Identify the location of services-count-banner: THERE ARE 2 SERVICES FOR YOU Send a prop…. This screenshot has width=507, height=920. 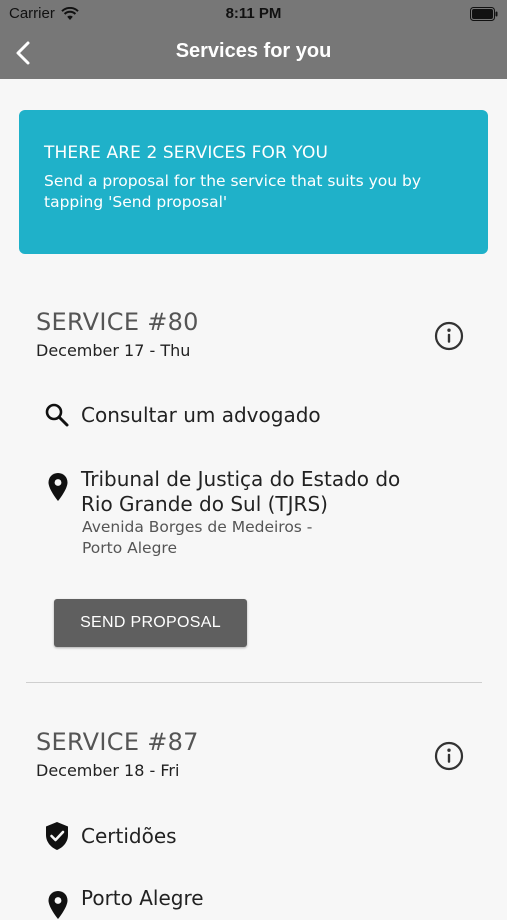
(253, 182).